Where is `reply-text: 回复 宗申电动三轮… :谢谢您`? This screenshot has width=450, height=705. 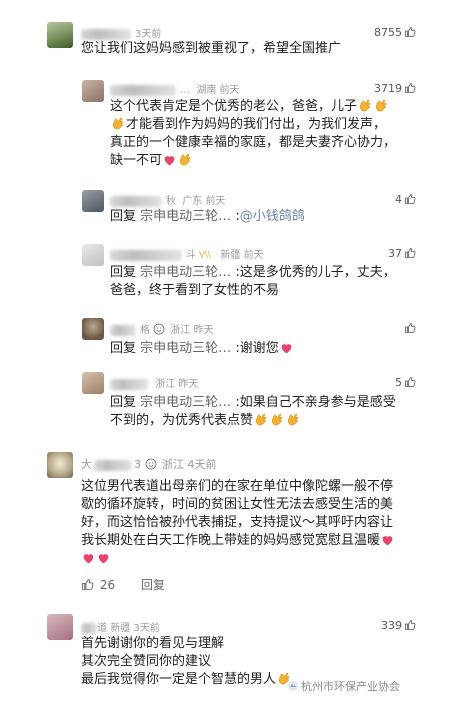 reply-text: 回复 宗申电动三轮… :谢谢您 is located at coordinates (202, 349).